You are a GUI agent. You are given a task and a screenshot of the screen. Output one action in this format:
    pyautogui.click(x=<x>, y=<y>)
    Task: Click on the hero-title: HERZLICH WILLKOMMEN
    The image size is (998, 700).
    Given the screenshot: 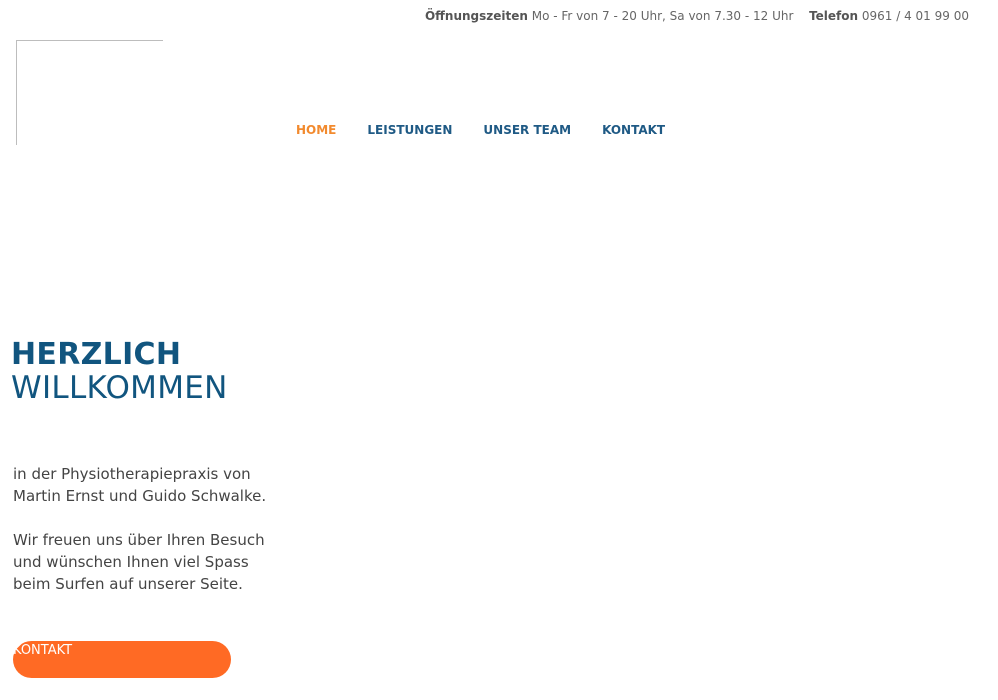 What is the action you would take?
    pyautogui.click(x=119, y=372)
    